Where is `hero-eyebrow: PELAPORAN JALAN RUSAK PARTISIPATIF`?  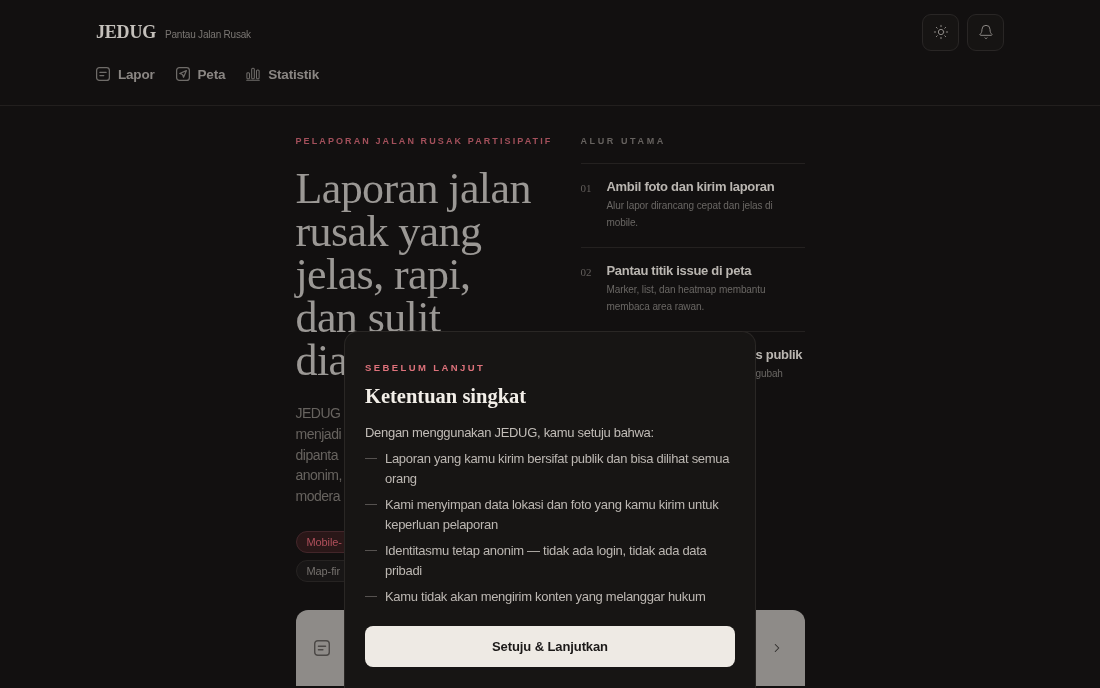 hero-eyebrow: PELAPORAN JALAN RUSAK PARTISIPATIF is located at coordinates (424, 141).